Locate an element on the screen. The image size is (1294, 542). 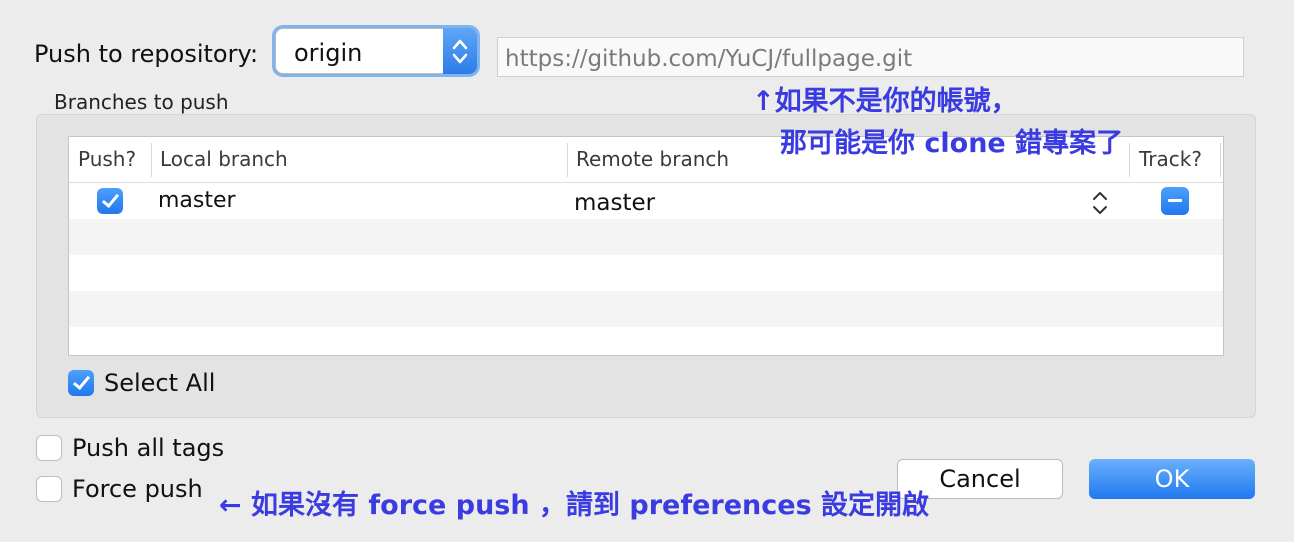
select-all-checkbox is located at coordinates (81, 383).